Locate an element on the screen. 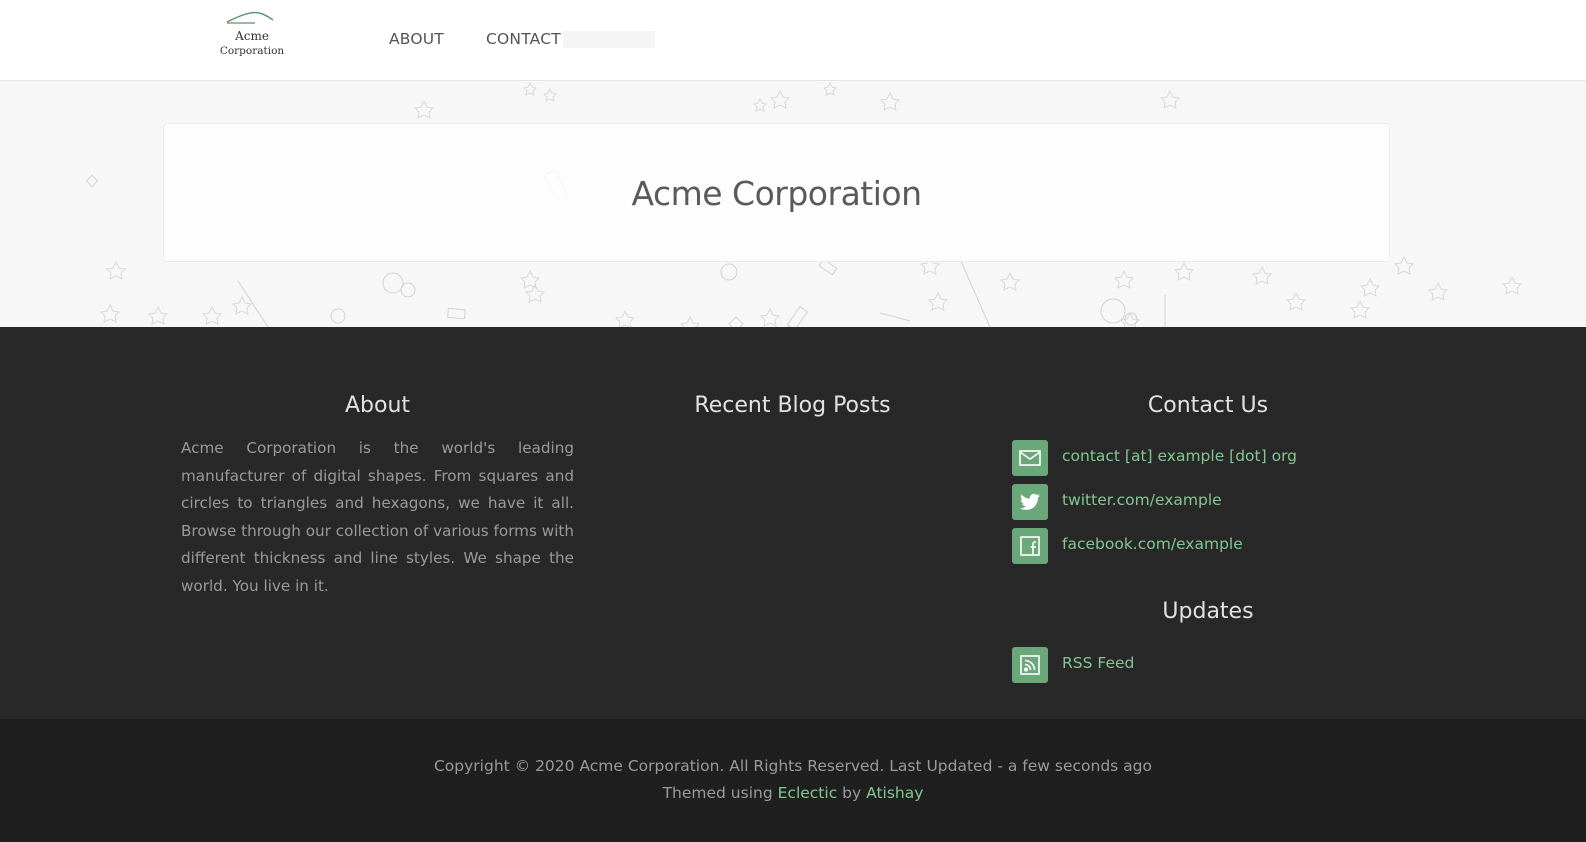 This screenshot has height=842, width=1586. email-link: contact [at] example [dot] org is located at coordinates (1179, 456).